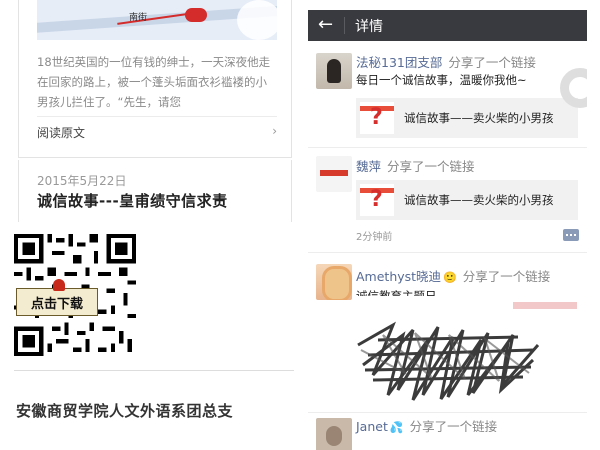 Image resolution: width=600 pixels, height=450 pixels. What do you see at coordinates (545, 305) in the screenshot?
I see `link-preview-strip` at bounding box center [545, 305].